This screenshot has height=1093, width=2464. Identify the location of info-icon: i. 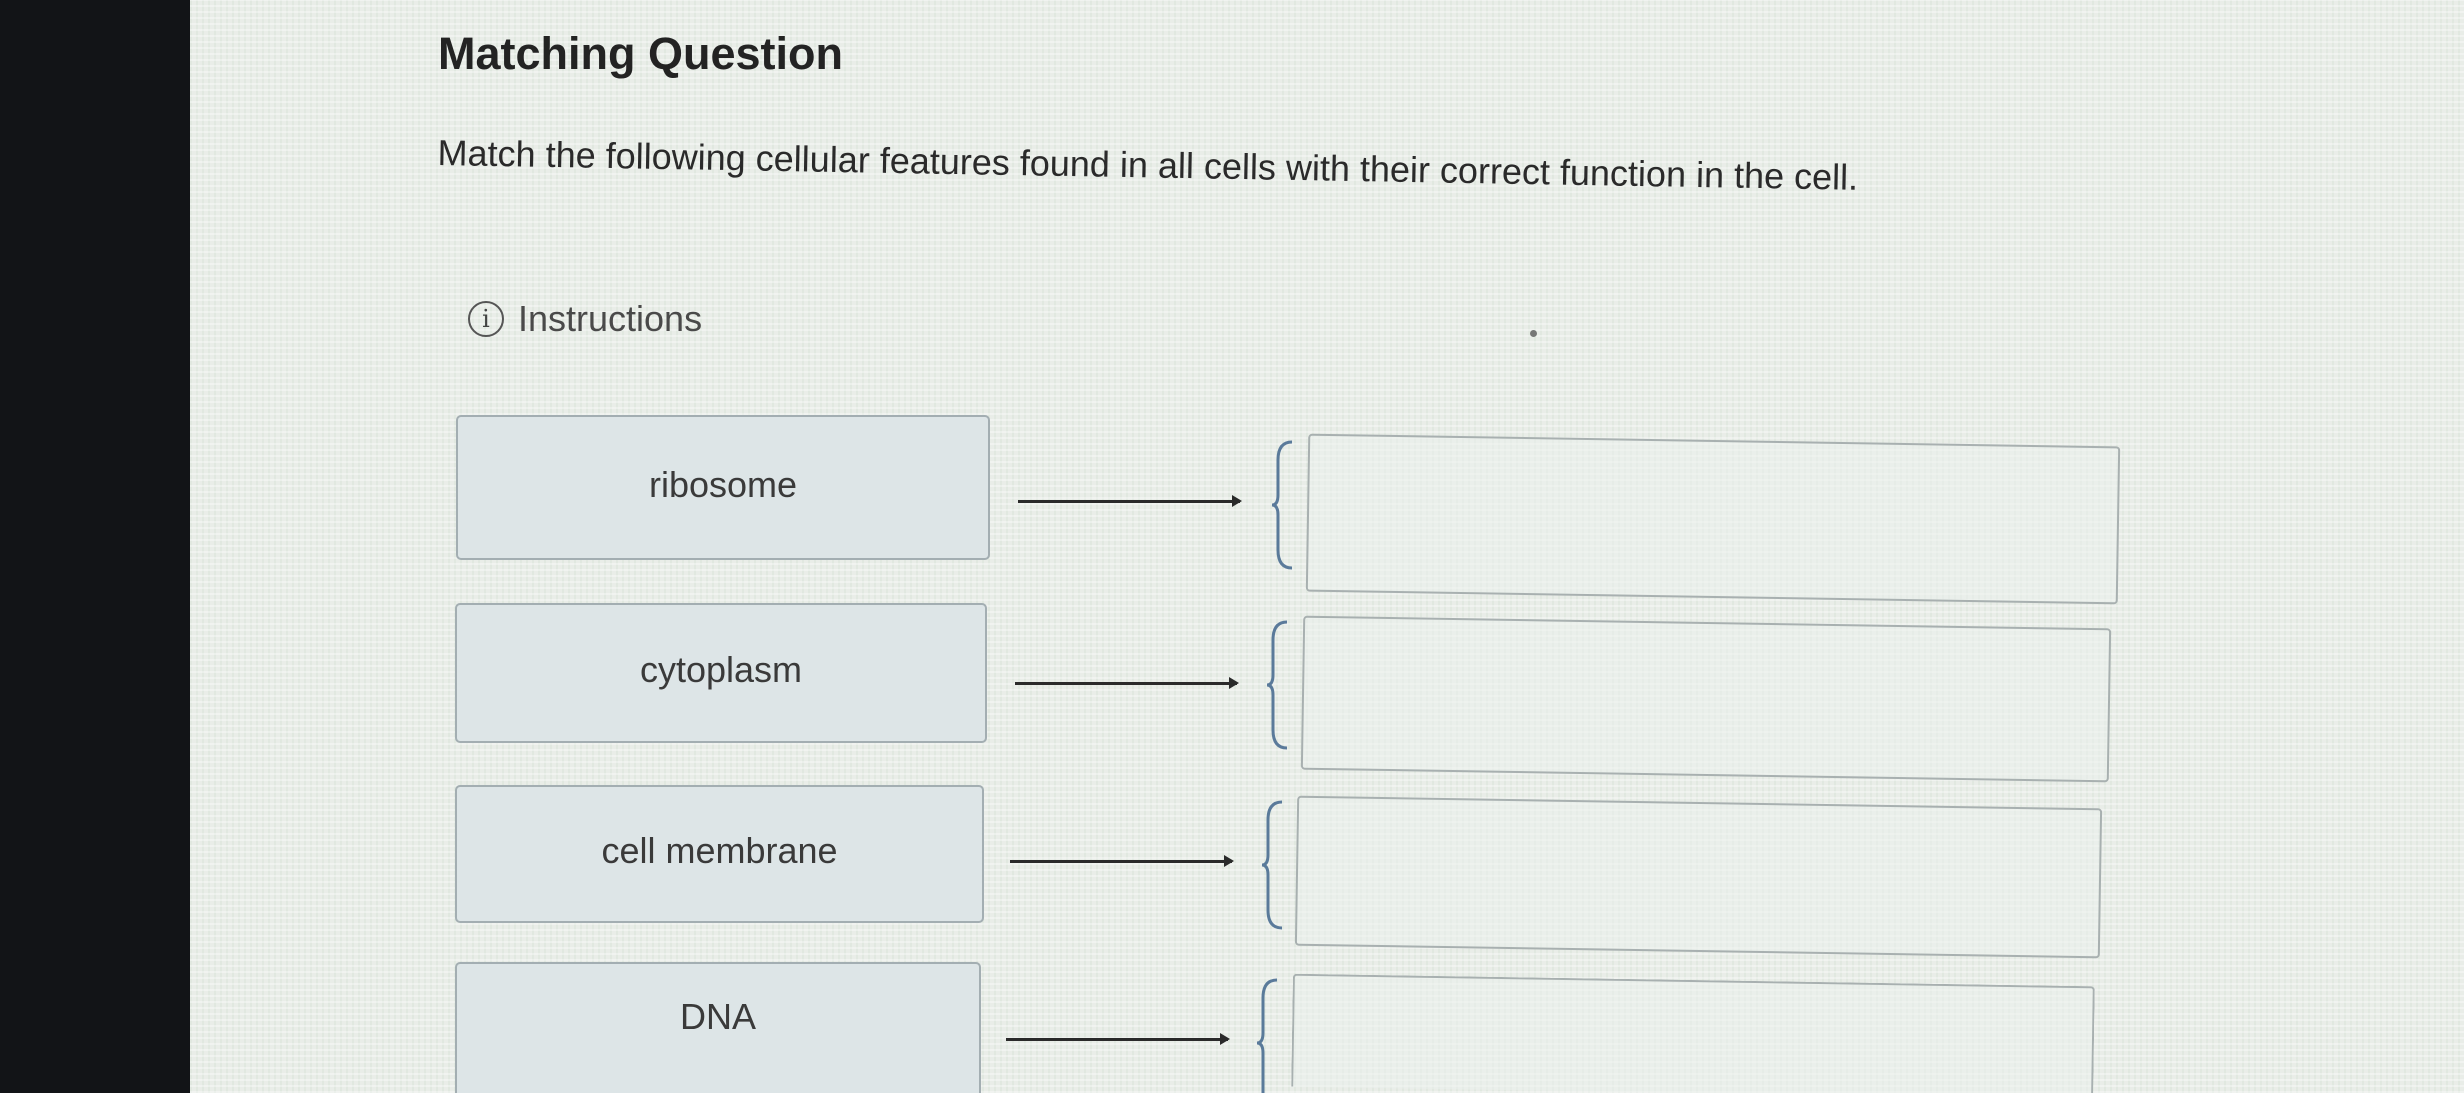
(486, 319).